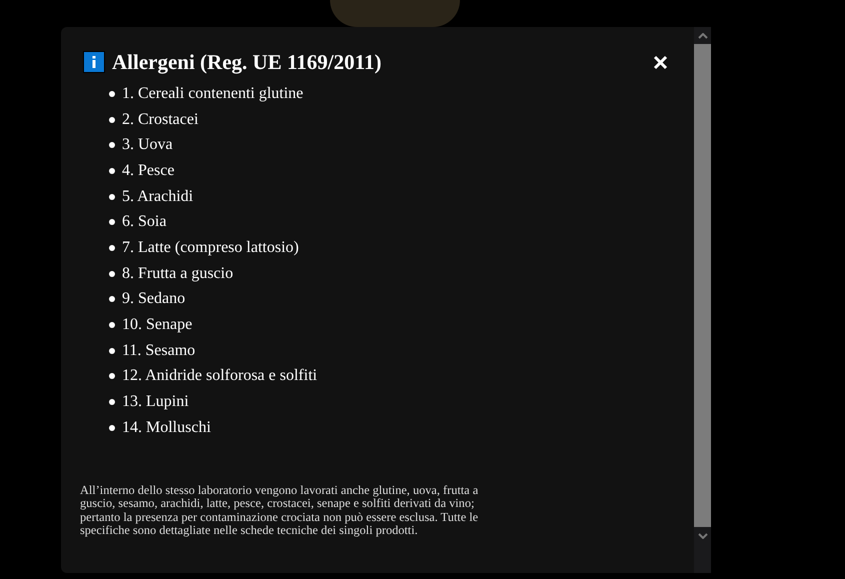 This screenshot has width=845, height=579. I want to click on allergen-item: 6. Soia, so click(144, 222).